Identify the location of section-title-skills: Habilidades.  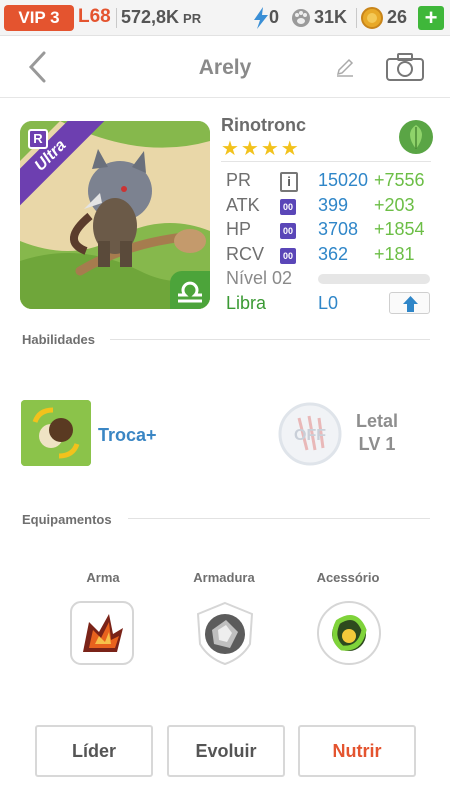
(58, 339).